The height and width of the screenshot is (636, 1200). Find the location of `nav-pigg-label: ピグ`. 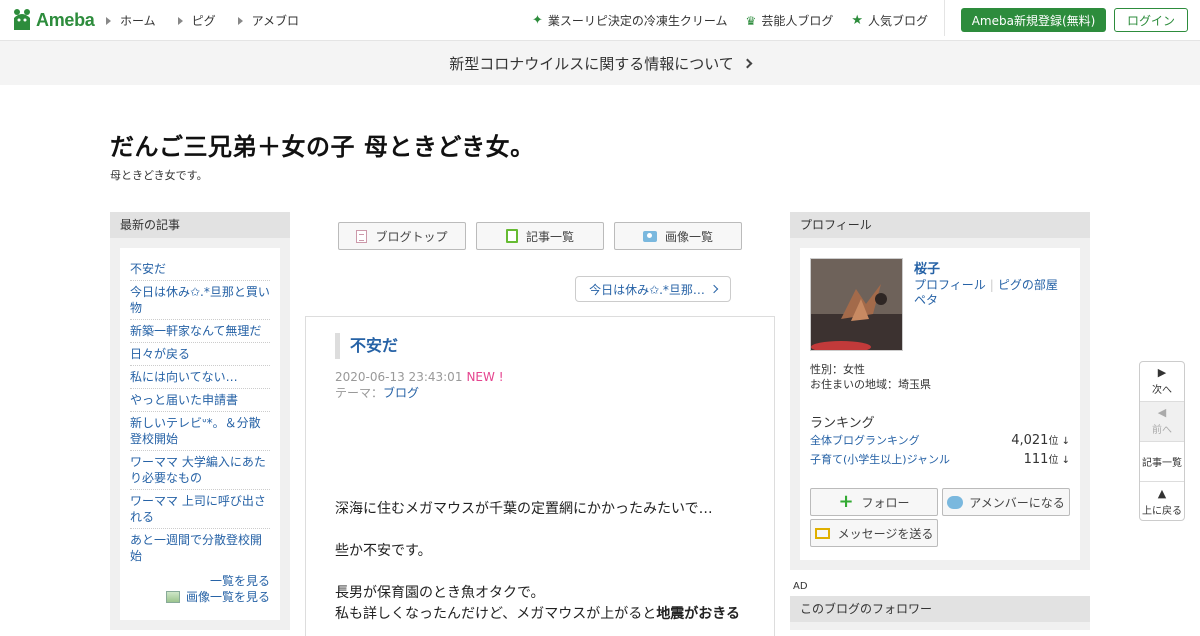

nav-pigg-label: ピグ is located at coordinates (203, 21).